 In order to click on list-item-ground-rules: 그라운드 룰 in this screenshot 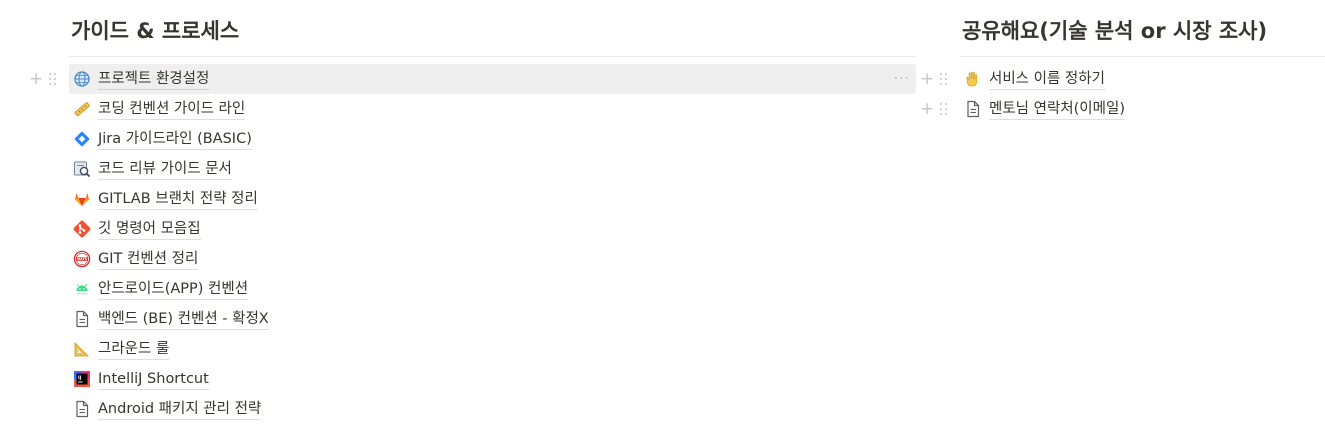, I will do `click(492, 349)`.